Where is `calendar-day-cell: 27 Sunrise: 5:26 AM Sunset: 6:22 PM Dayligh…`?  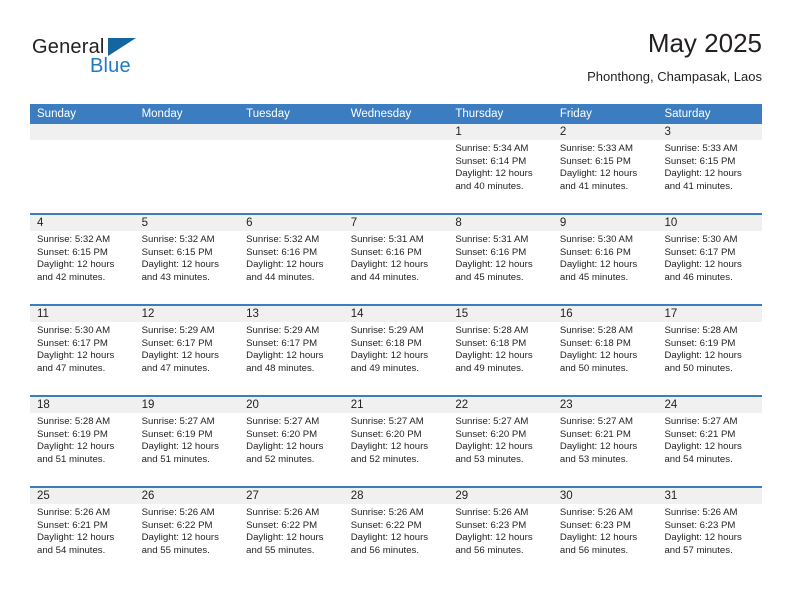
calendar-day-cell: 27 Sunrise: 5:26 AM Sunset: 6:22 PM Dayligh… is located at coordinates (291, 532).